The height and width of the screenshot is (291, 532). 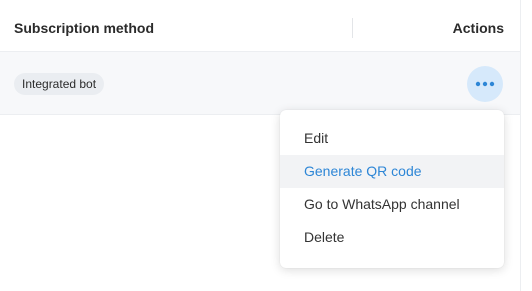 What do you see at coordinates (84, 28) in the screenshot?
I see `column-header-subscription-method: Subscription method` at bounding box center [84, 28].